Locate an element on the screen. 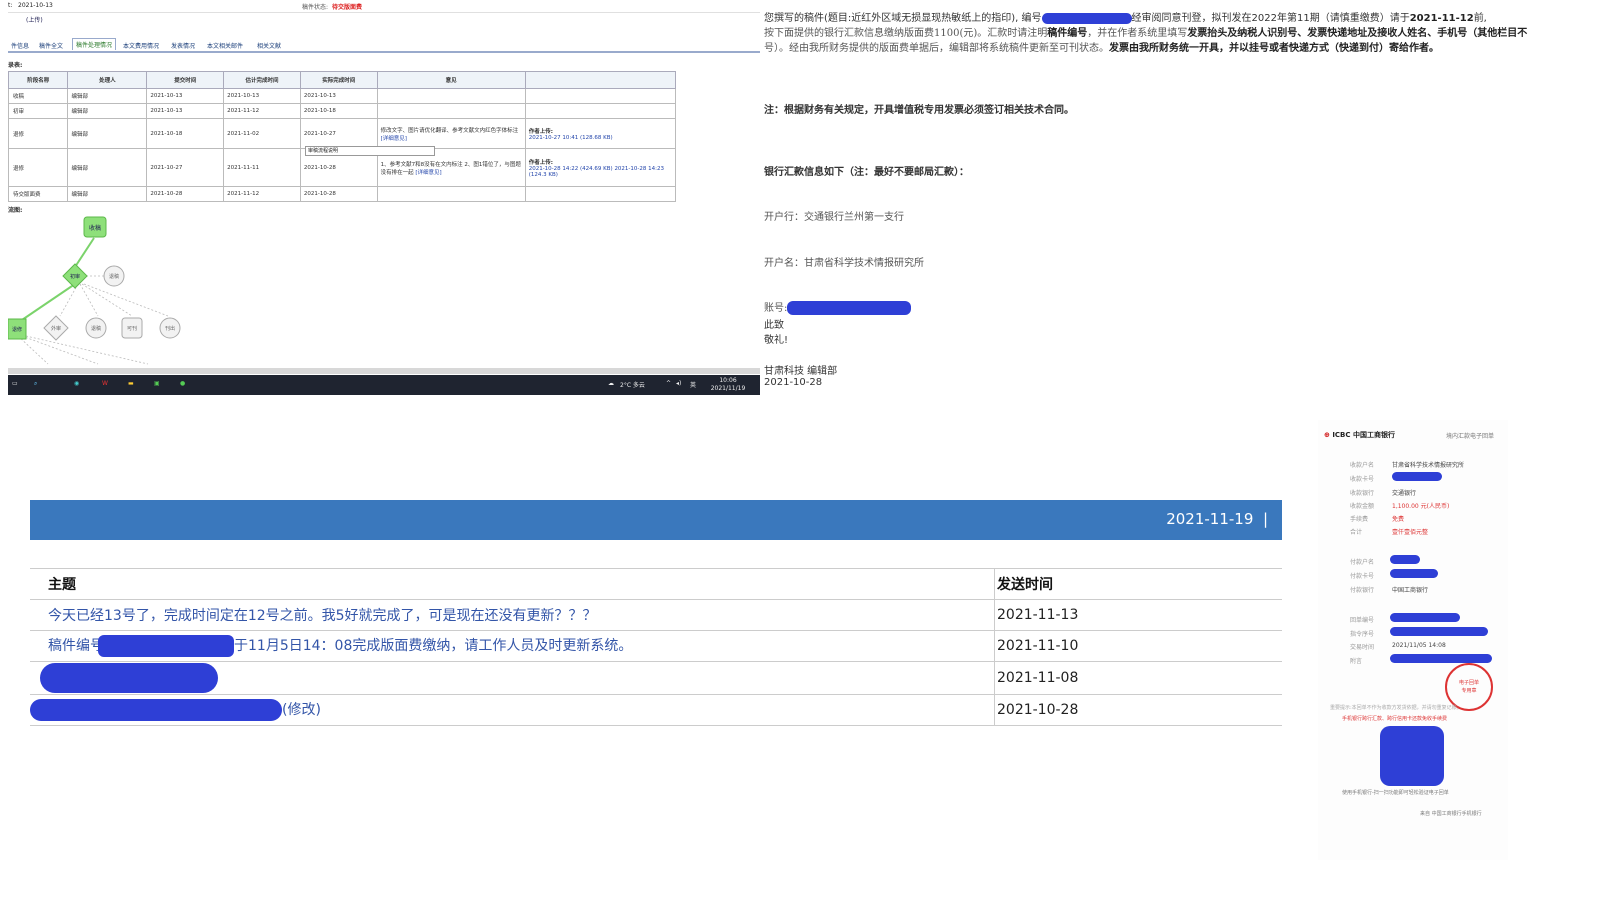  submit-date: 2021-10-13 is located at coordinates (35, 5).